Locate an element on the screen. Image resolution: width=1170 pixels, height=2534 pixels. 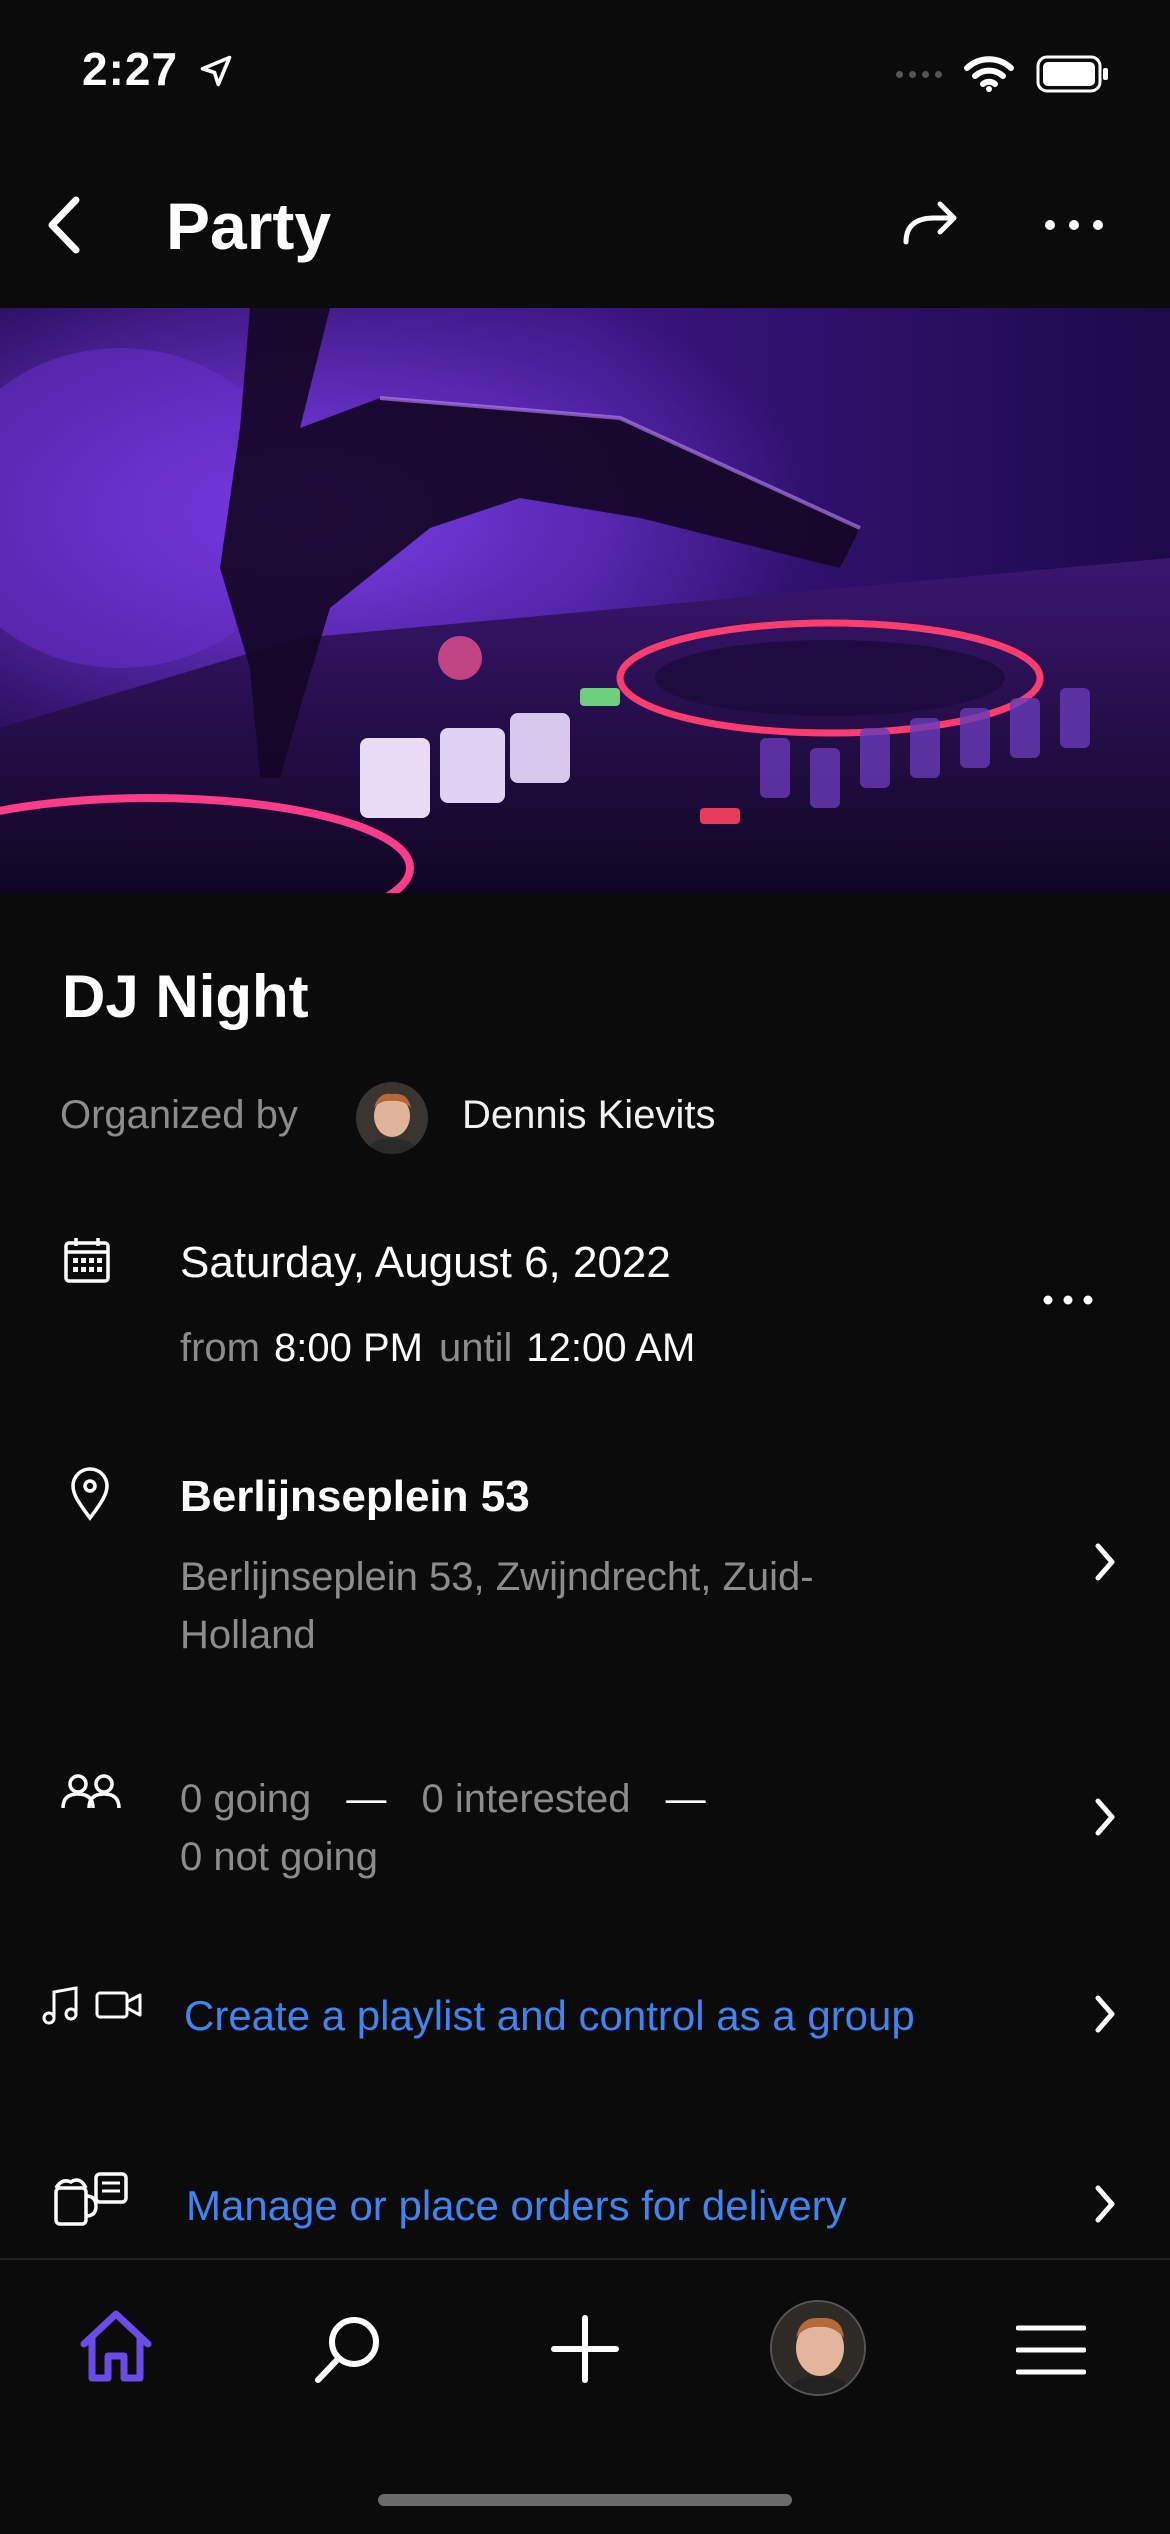
profile-avatar is located at coordinates (818, 2348).